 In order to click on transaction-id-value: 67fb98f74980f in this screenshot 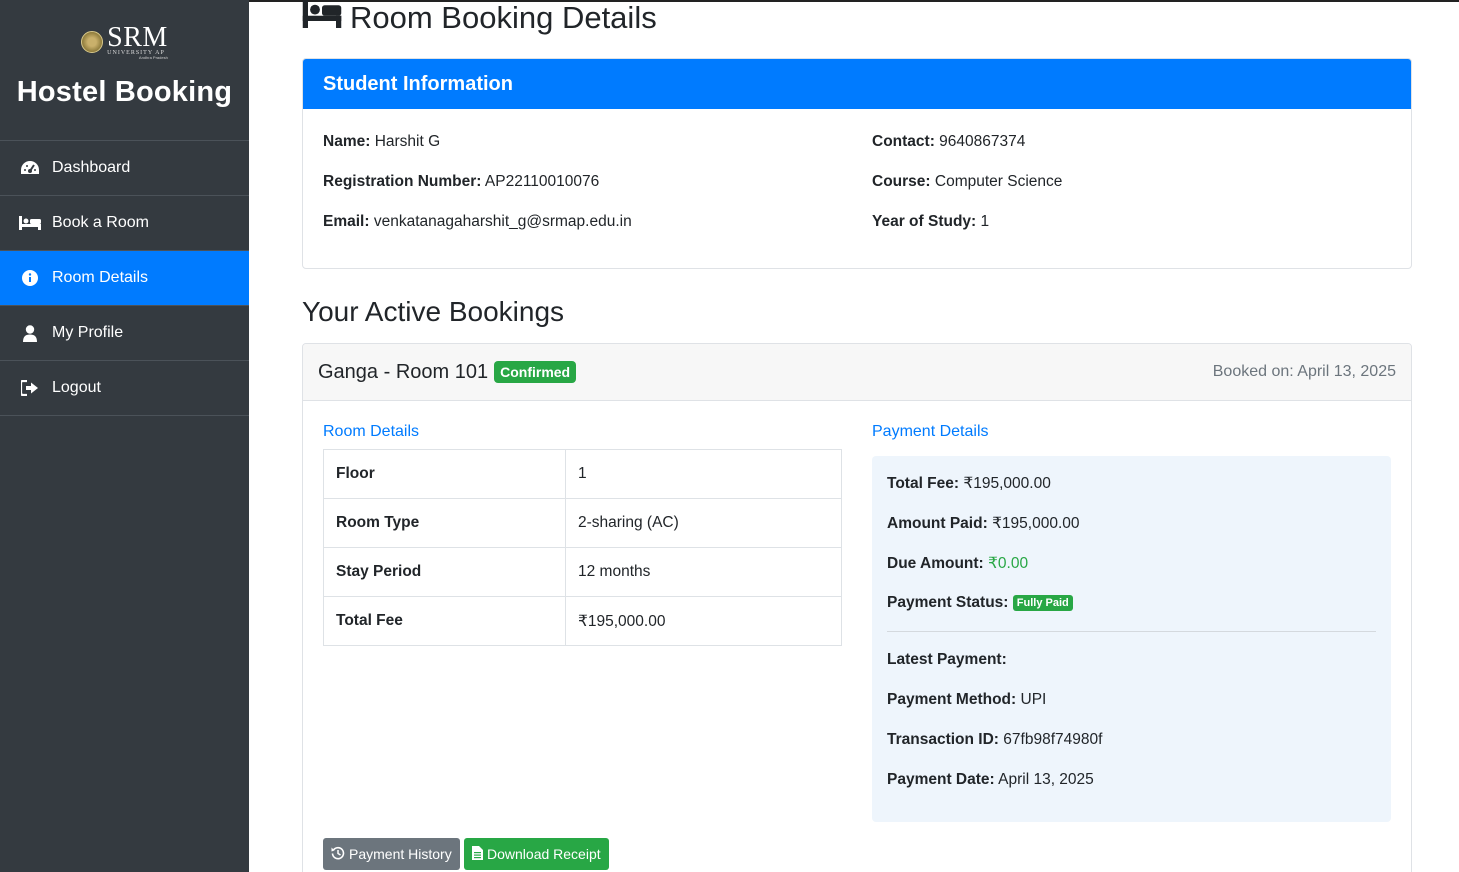, I will do `click(1053, 739)`.